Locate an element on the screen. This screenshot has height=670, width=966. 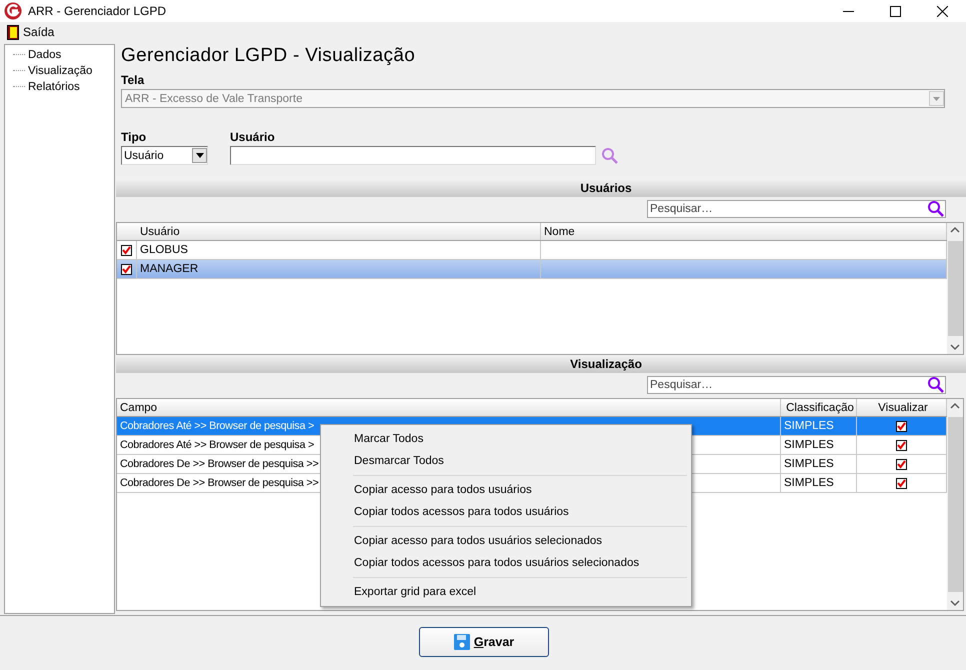
table-cell: MANAGER is located at coordinates (339, 269).